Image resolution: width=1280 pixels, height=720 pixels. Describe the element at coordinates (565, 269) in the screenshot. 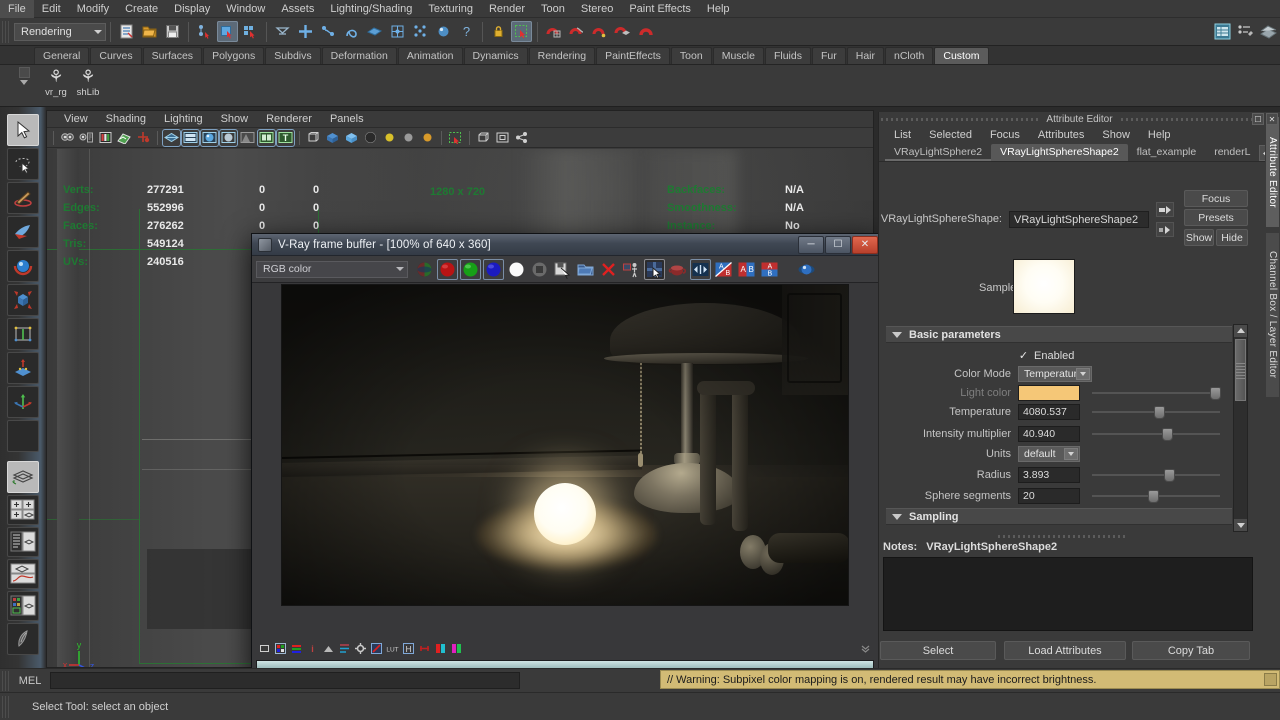

I see `vfb-toolbar: RGB color AB AB AB` at that location.